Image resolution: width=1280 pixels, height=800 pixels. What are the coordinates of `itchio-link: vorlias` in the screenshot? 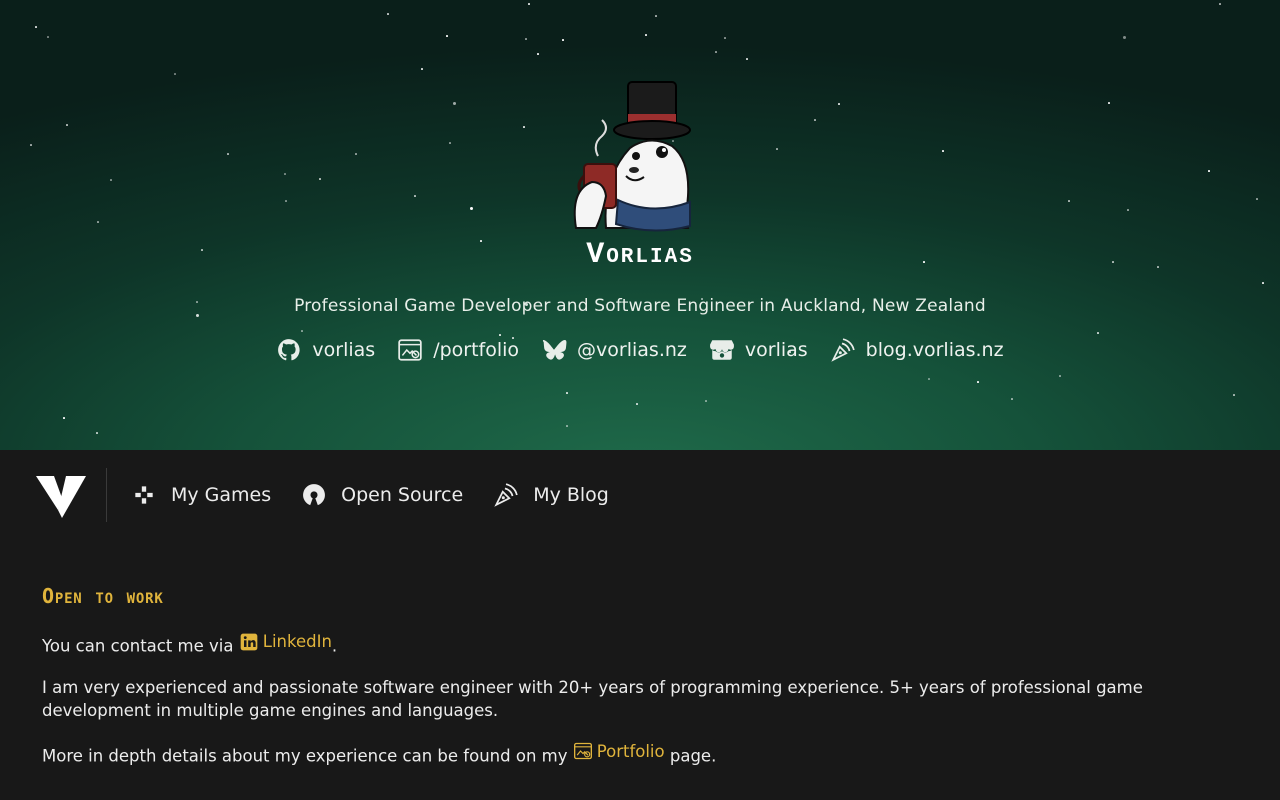 It's located at (758, 350).